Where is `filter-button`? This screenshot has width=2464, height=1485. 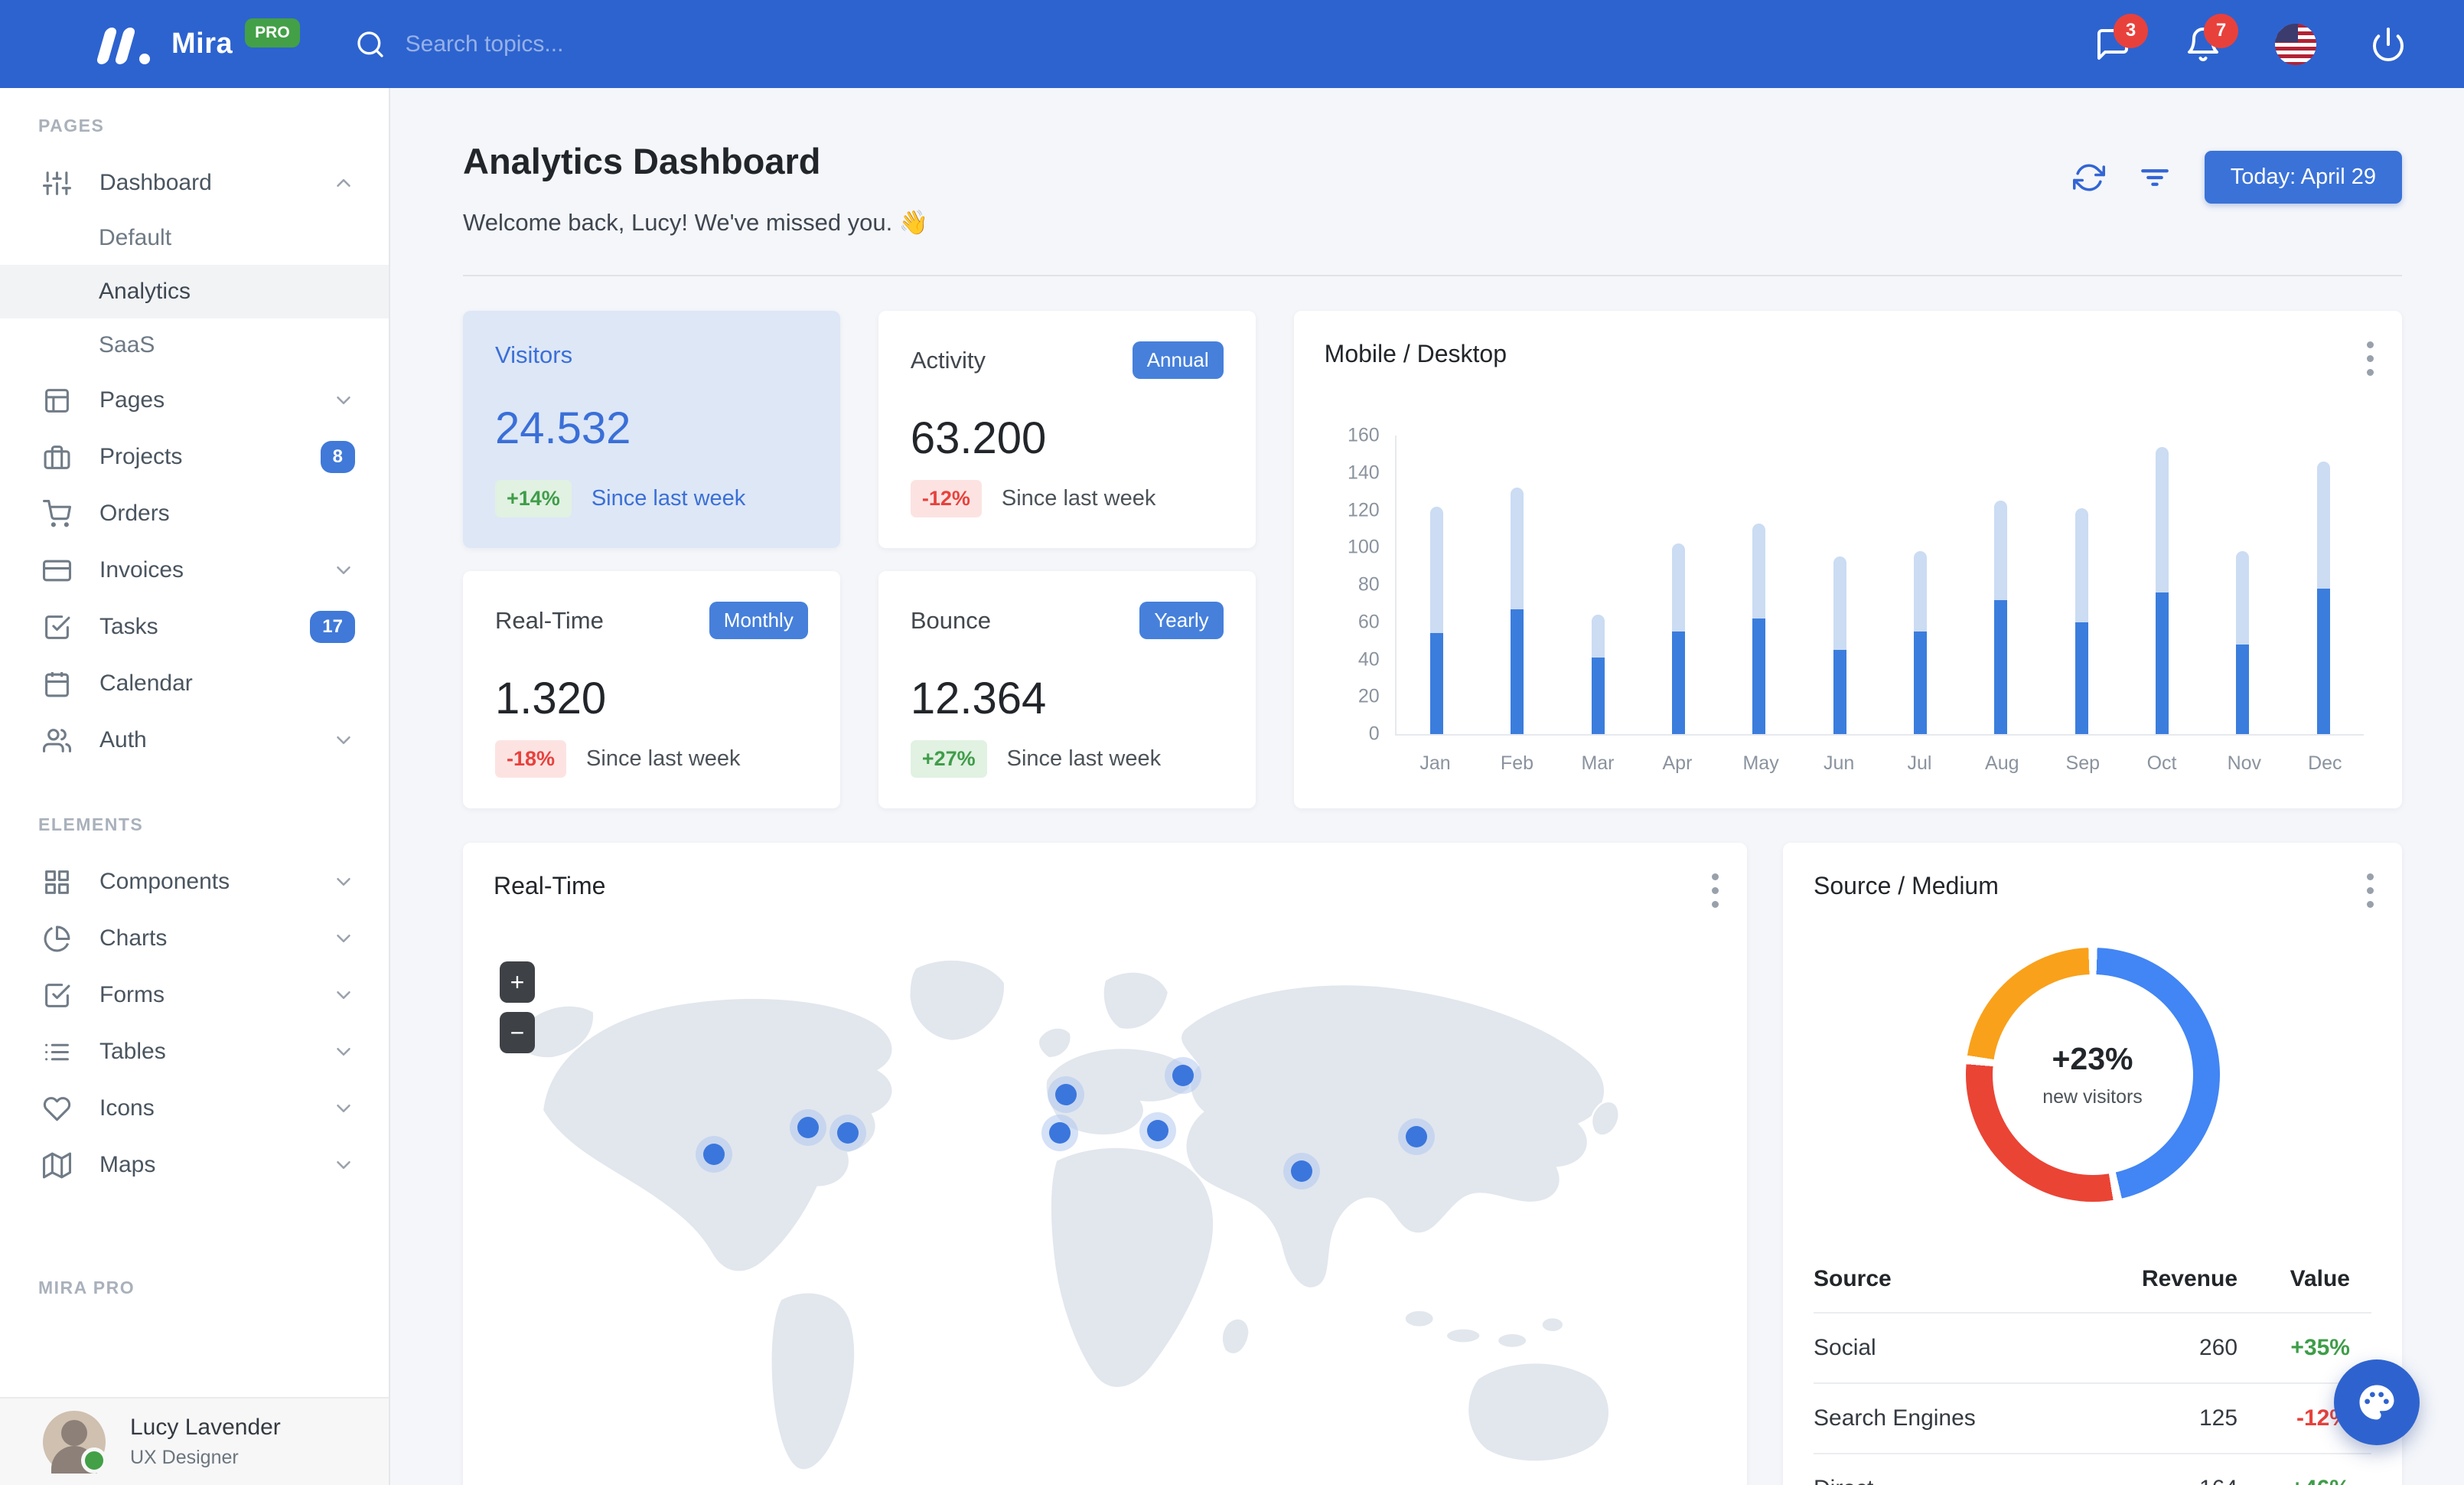 filter-button is located at coordinates (2155, 178).